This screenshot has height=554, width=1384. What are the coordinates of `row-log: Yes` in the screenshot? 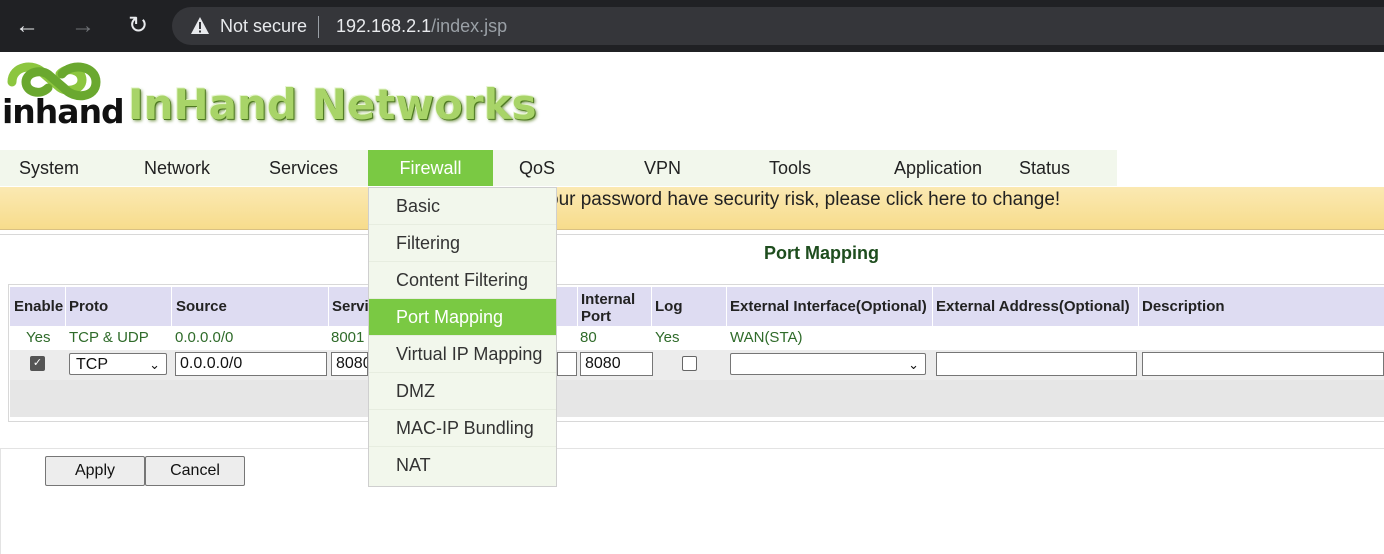 It's located at (667, 337).